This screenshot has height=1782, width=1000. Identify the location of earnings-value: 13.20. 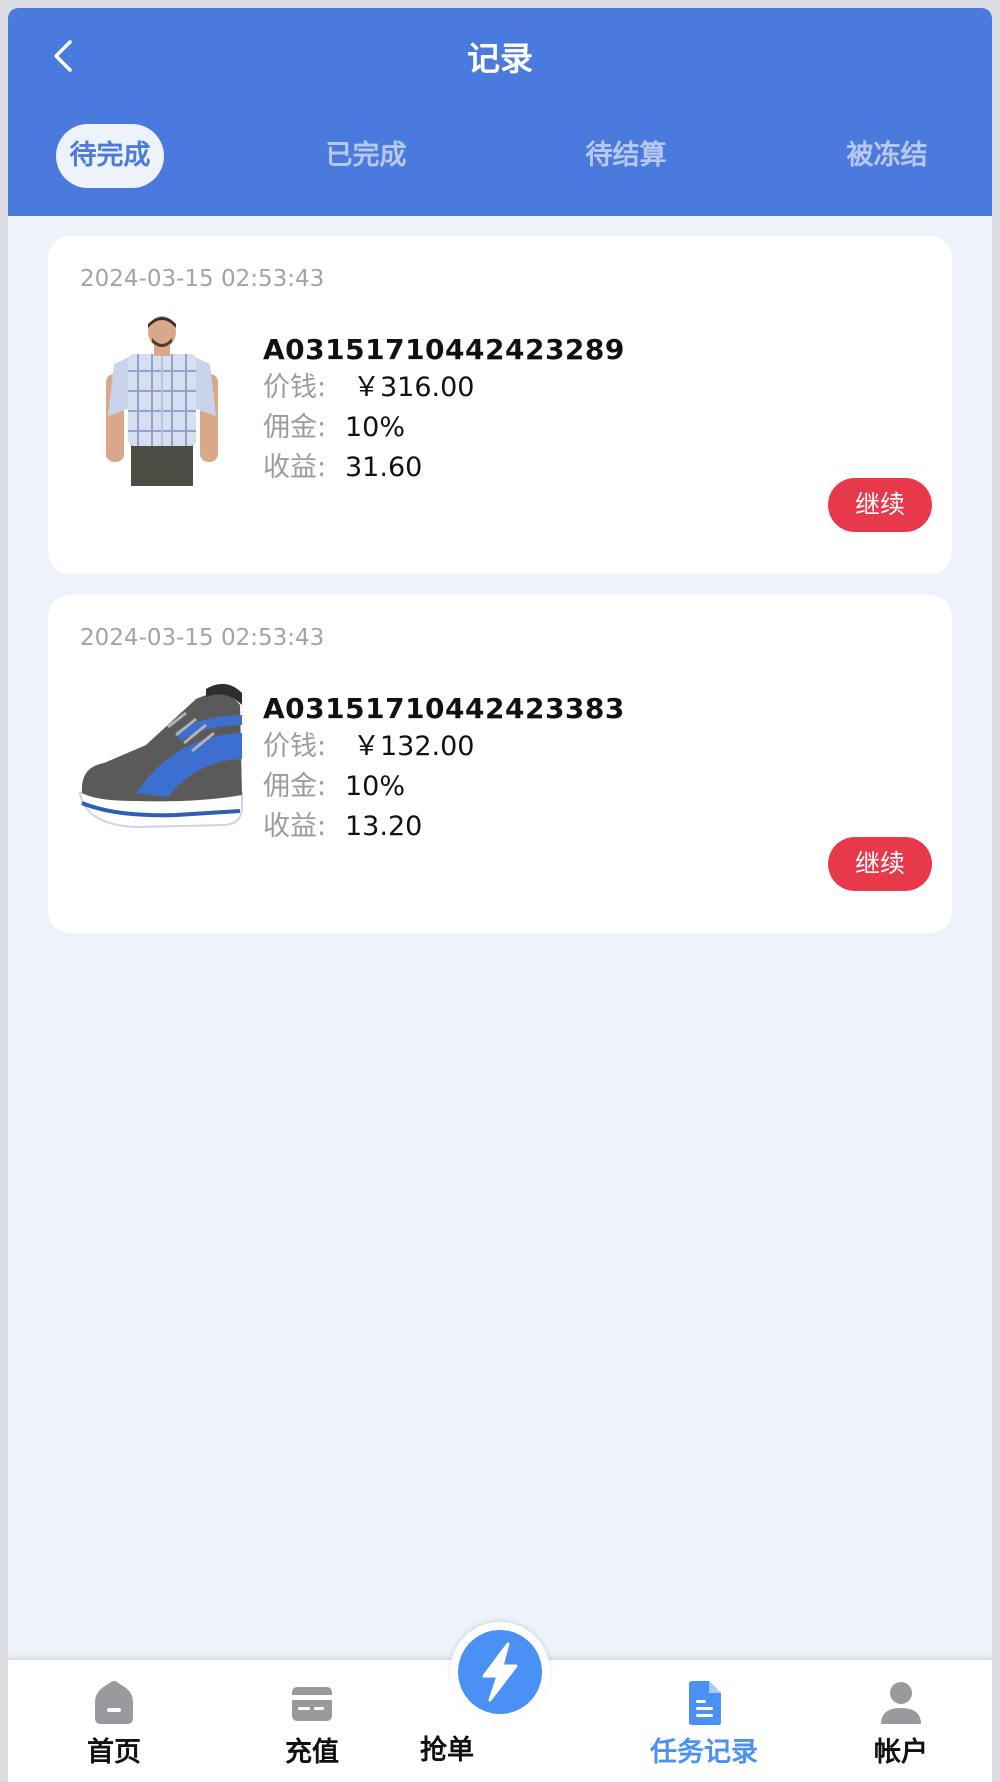
(384, 826).